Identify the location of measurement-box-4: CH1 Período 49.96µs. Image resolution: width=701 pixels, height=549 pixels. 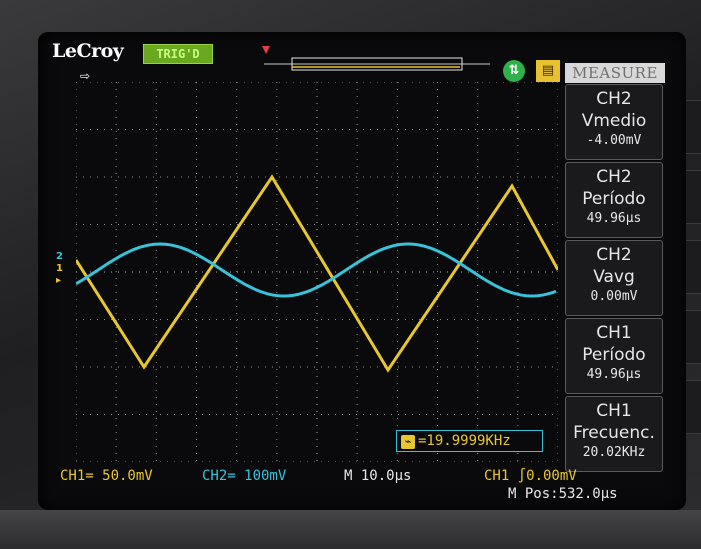
(614, 356).